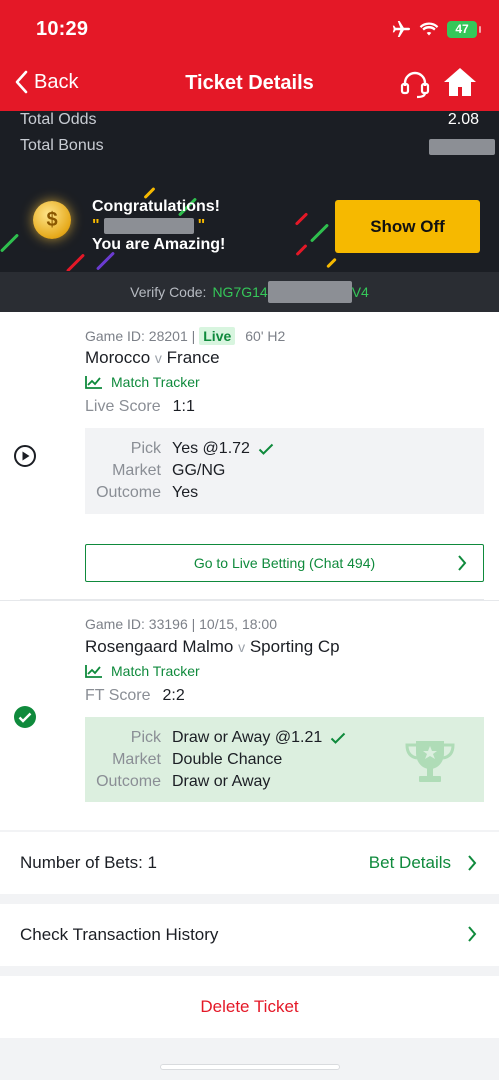 The image size is (499, 1080). I want to click on verify-code-row: Verify Code: NG7G14 V4, so click(249, 292).